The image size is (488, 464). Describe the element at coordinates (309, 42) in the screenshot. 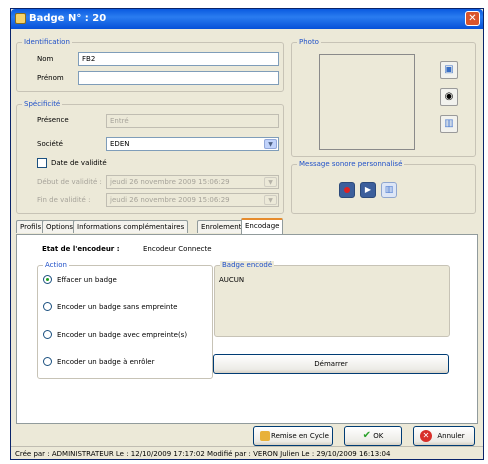

I see `photo-legend: Photo` at that location.